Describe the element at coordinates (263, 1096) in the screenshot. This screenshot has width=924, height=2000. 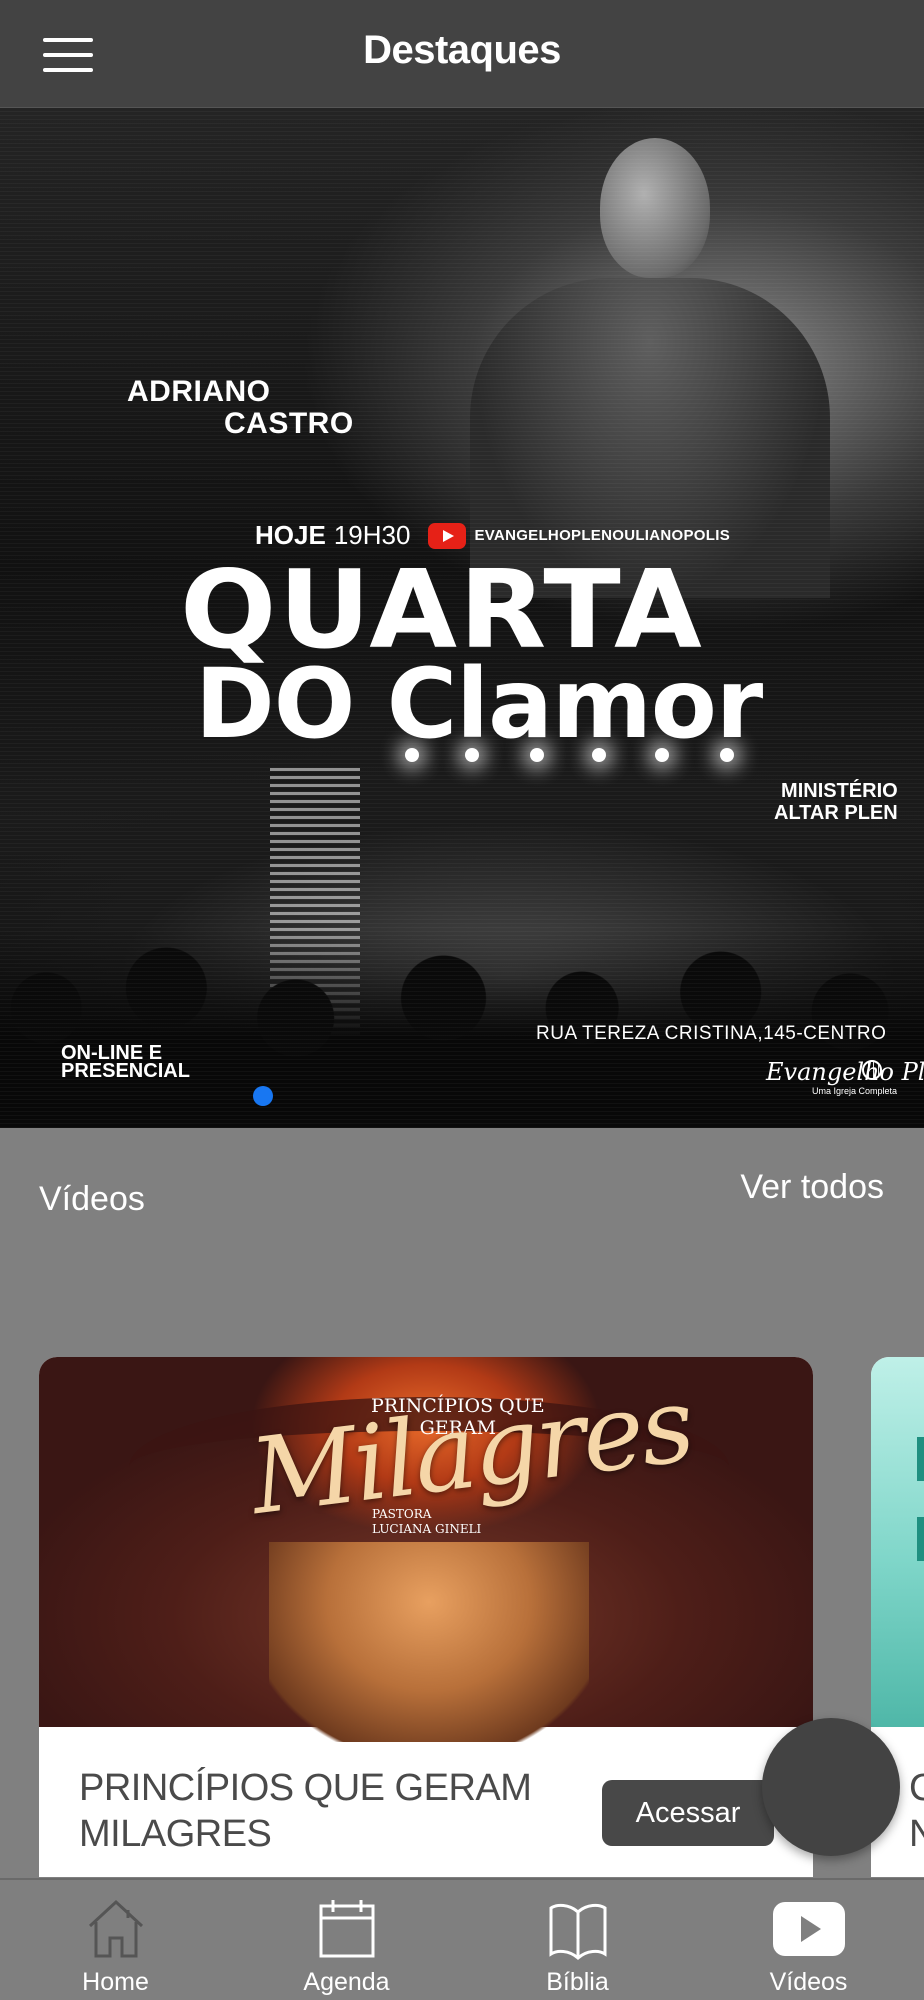
I see `carousel-indicator-dot` at that location.